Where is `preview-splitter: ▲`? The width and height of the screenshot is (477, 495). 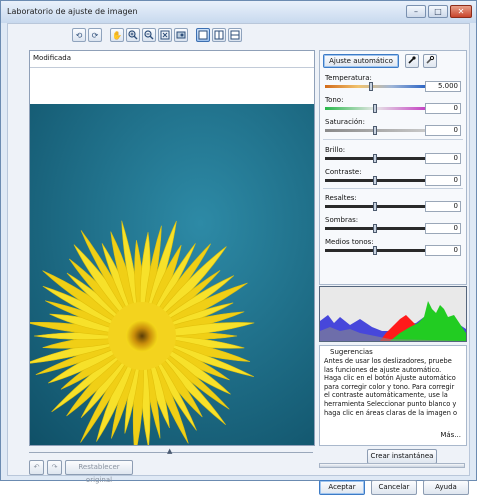
preview-splitter: ▲ is located at coordinates (171, 451).